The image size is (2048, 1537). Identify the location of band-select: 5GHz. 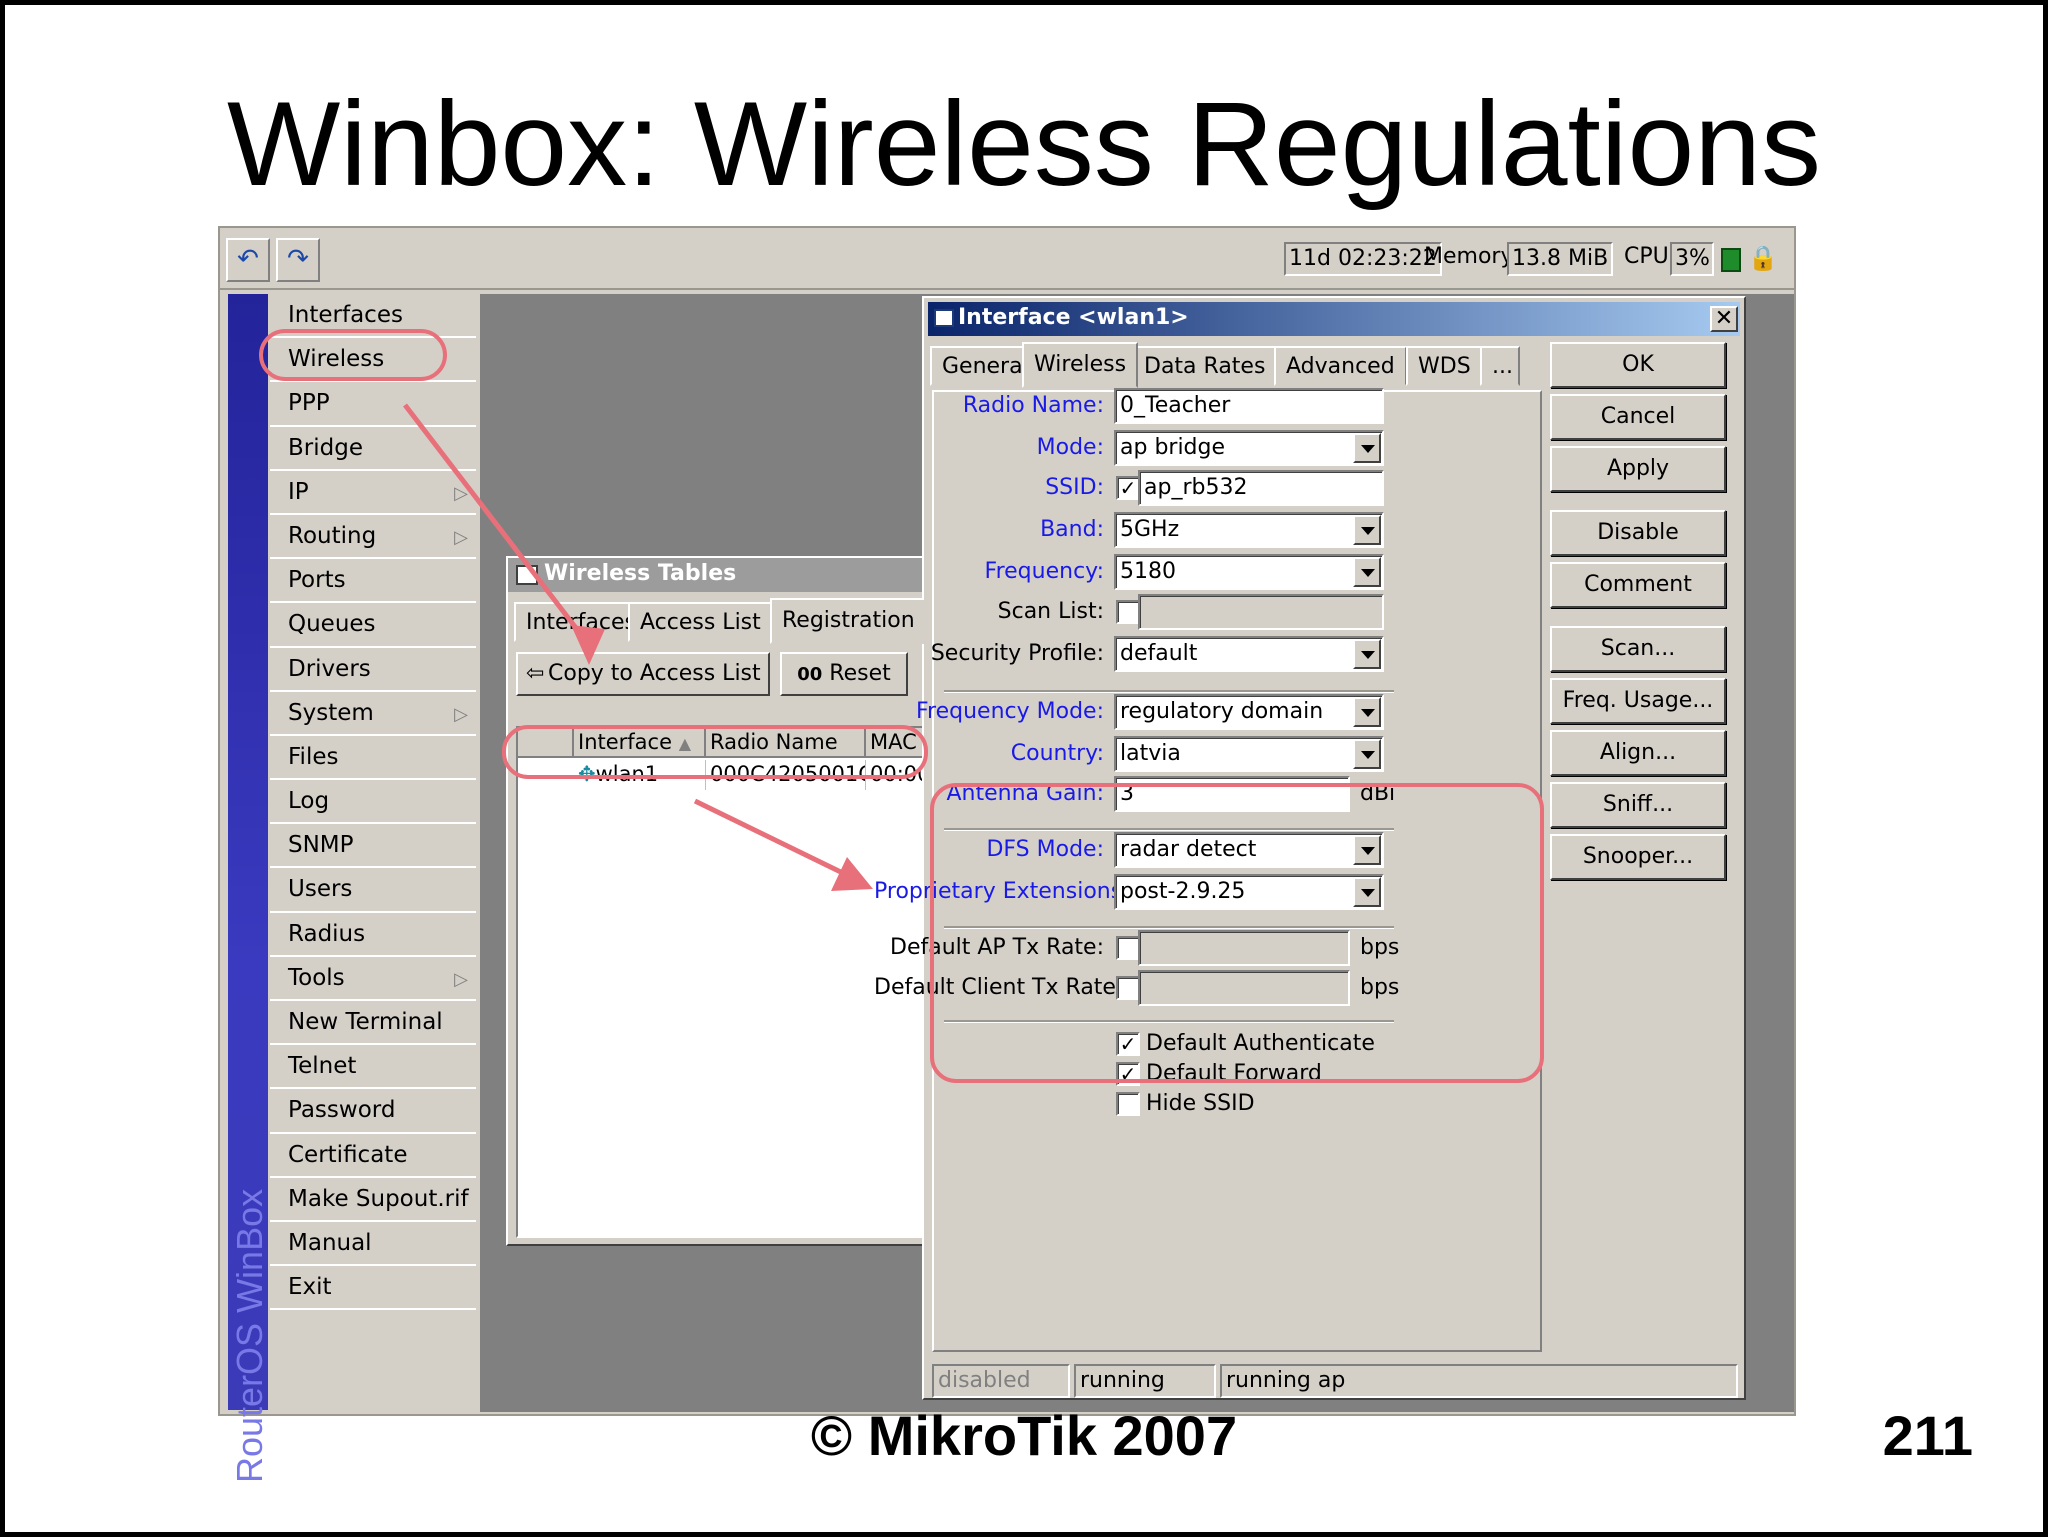
(1249, 530).